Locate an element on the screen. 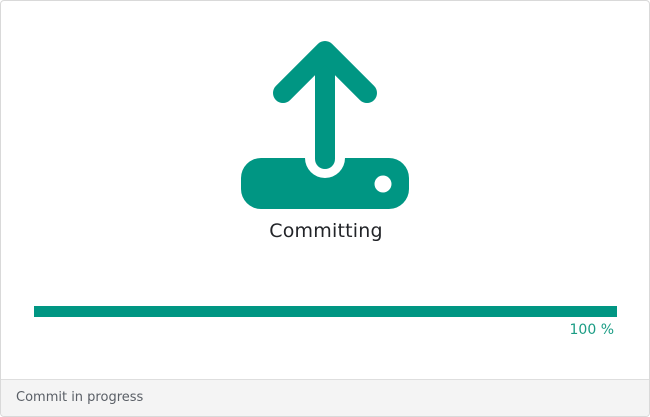 The image size is (650, 417). upload-to-drive-icon is located at coordinates (326, 126).